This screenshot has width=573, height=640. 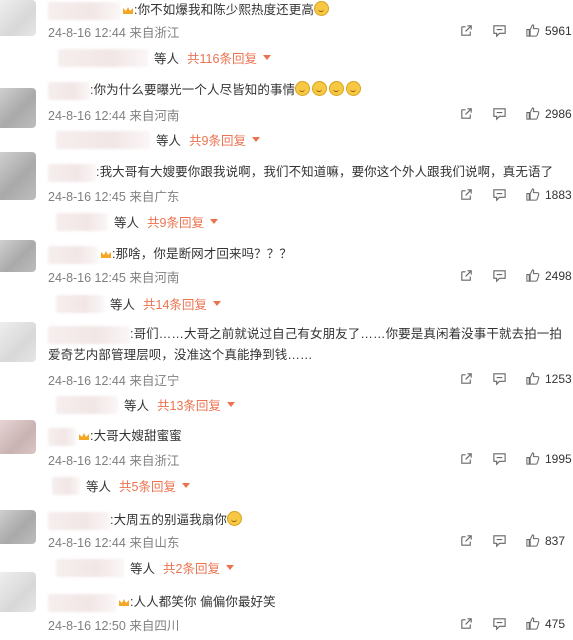 I want to click on comment-content: :你不如爆我和陈少熙热度还更高, so click(x=224, y=10).